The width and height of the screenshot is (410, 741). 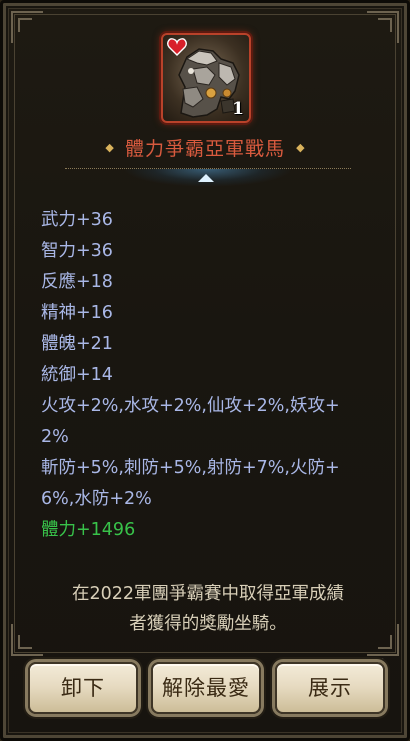 What do you see at coordinates (208, 609) in the screenshot?
I see `item-description: 在2022軍團爭霸賽中取得亞軍成績 者獲得的獎勵坐騎。` at bounding box center [208, 609].